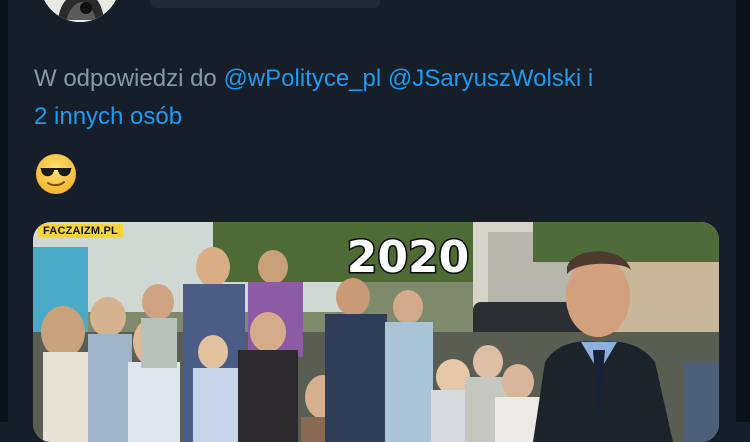 Image resolution: width=750 pixels, height=442 pixels. I want to click on watermark-label: FACZAIZM.PL, so click(80, 231).